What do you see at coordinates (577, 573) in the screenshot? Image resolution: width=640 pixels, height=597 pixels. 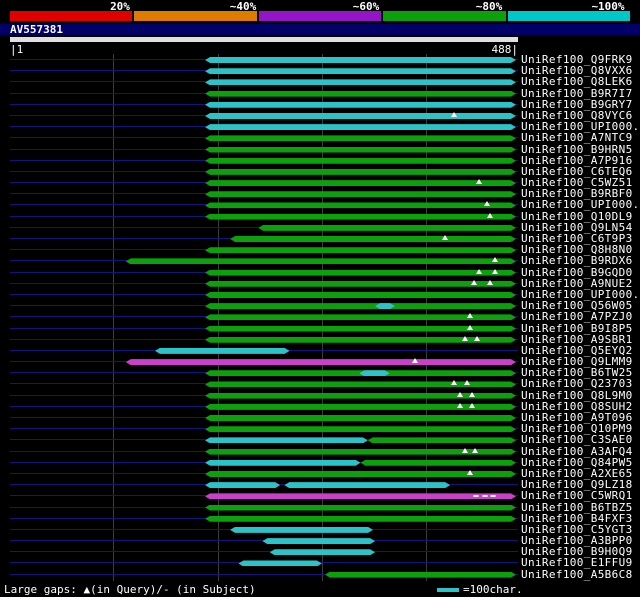 I see `hit-label: UniRef100_A5B6C8` at bounding box center [577, 573].